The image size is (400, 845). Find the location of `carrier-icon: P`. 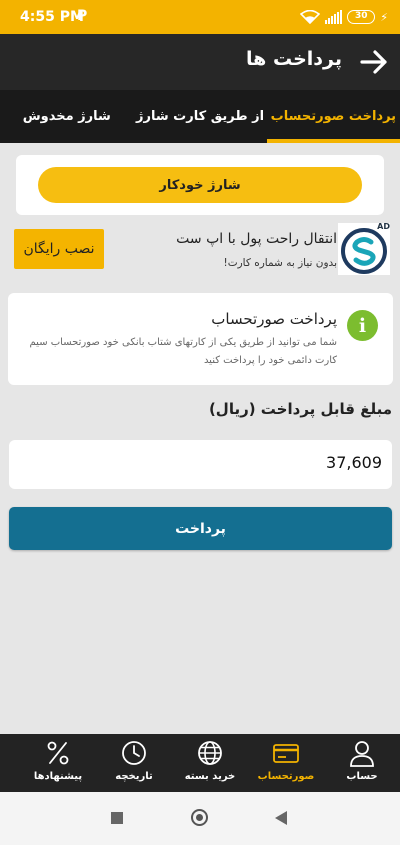

carrier-icon: P is located at coordinates (82, 16).